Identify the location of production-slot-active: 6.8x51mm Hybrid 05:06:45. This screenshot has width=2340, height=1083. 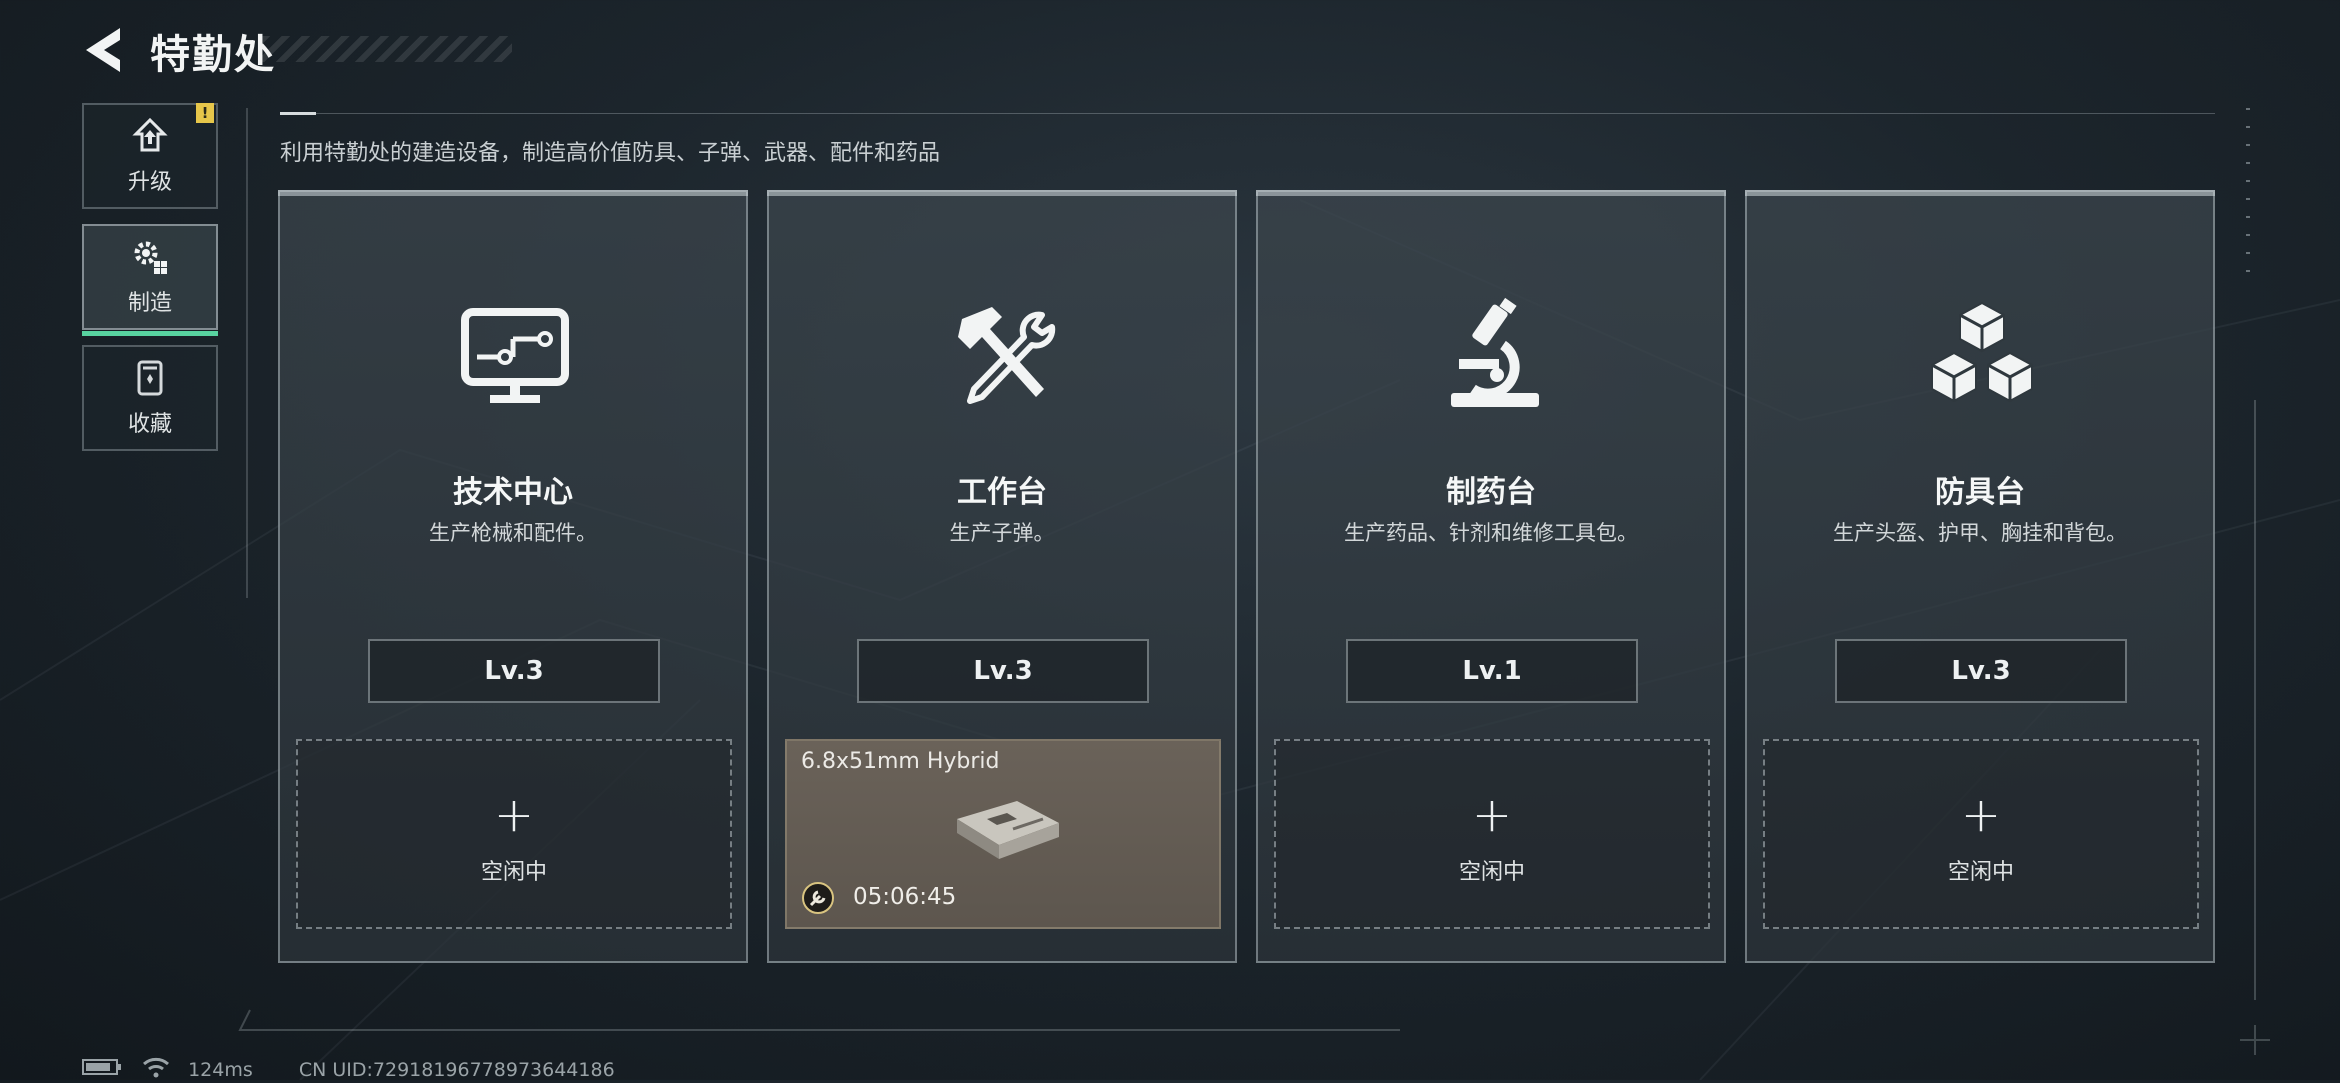
(1003, 834).